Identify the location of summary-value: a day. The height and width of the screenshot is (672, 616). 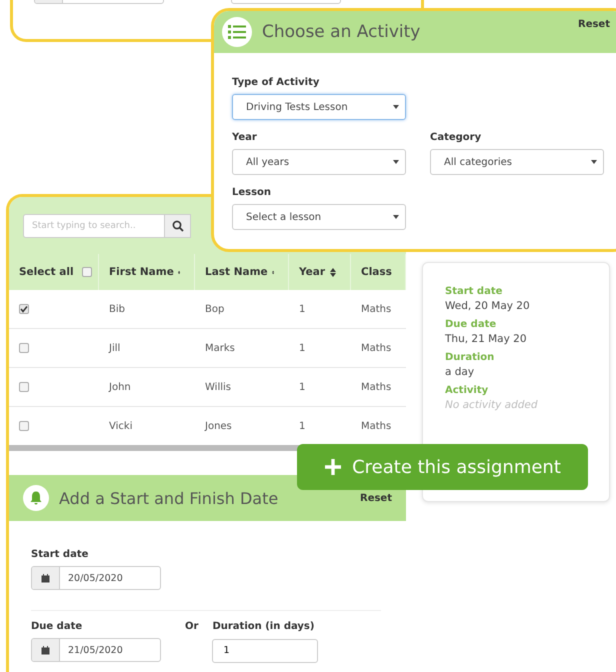
(460, 372).